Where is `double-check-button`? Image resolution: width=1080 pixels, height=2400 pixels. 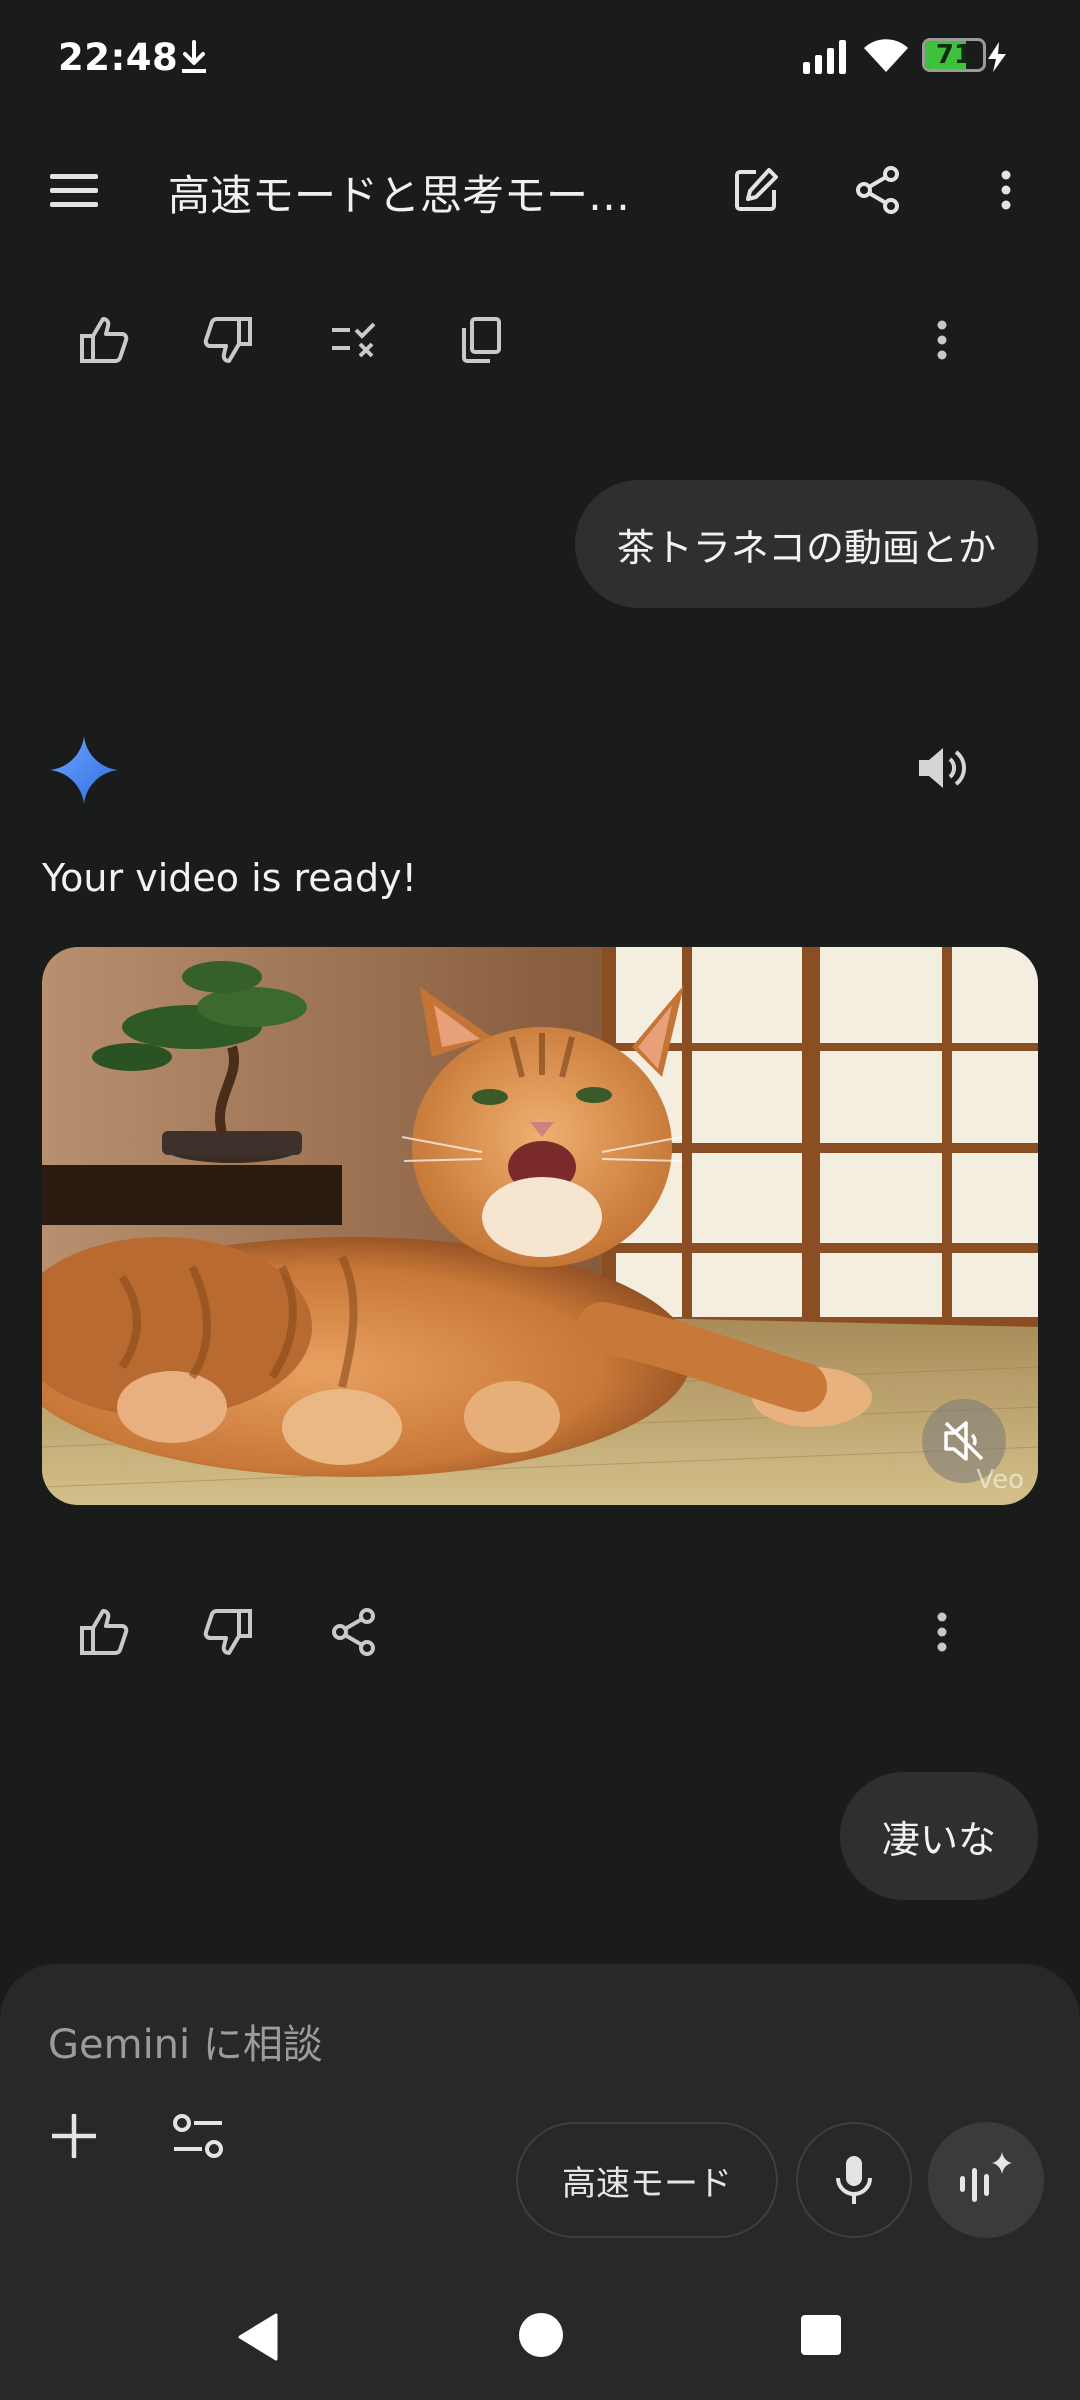
double-check-button is located at coordinates (354, 340).